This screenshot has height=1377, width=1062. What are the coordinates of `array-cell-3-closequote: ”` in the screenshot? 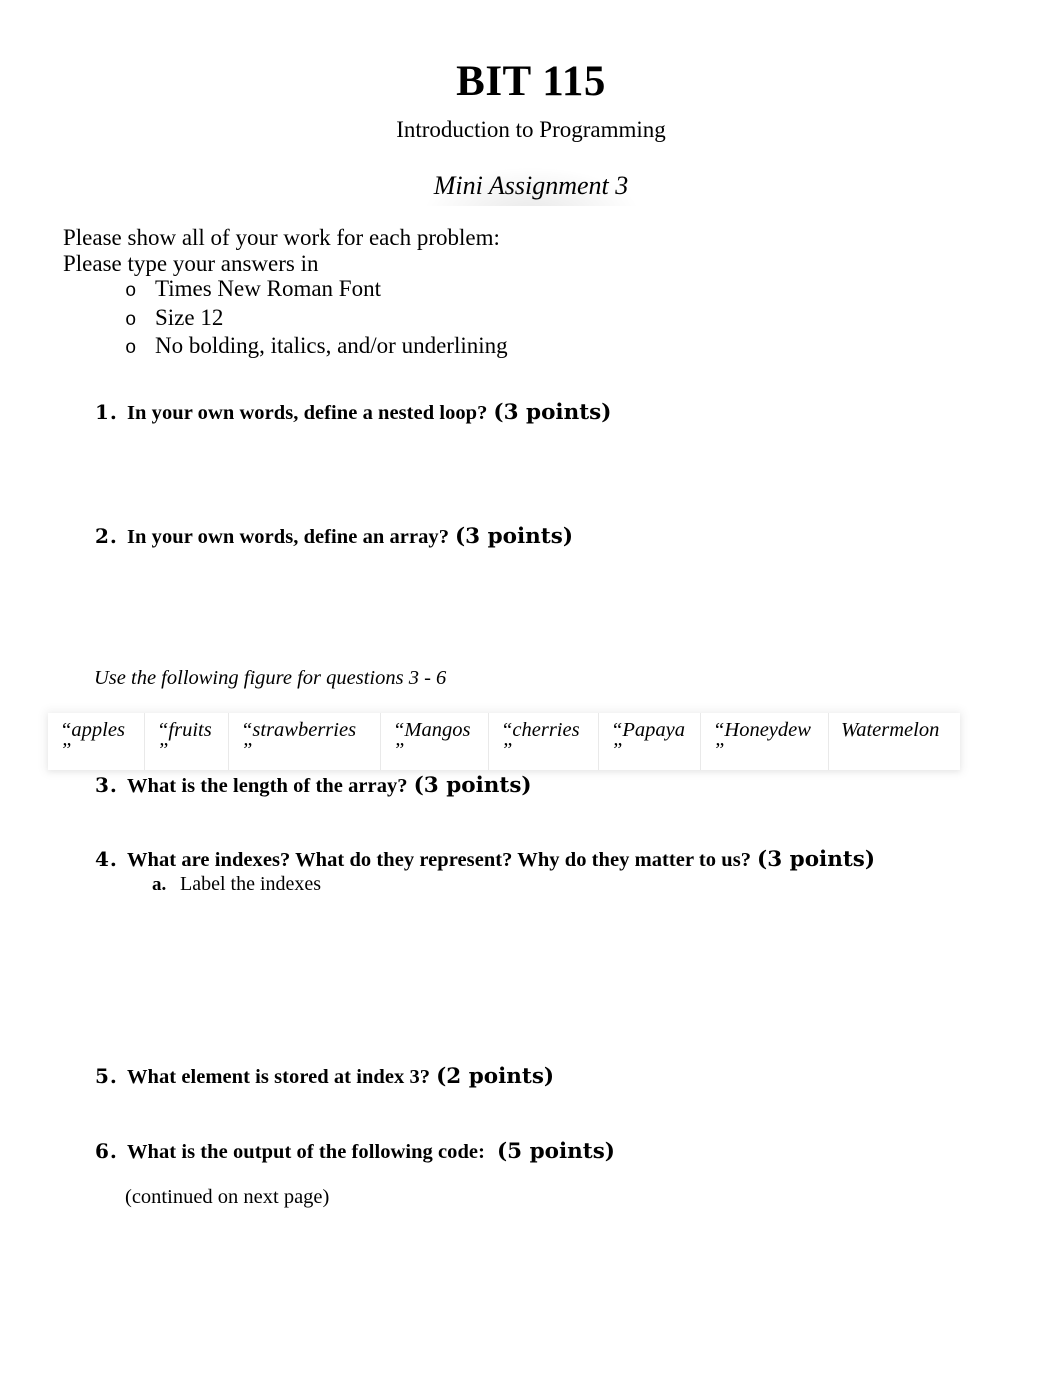 It's located at (399, 750).